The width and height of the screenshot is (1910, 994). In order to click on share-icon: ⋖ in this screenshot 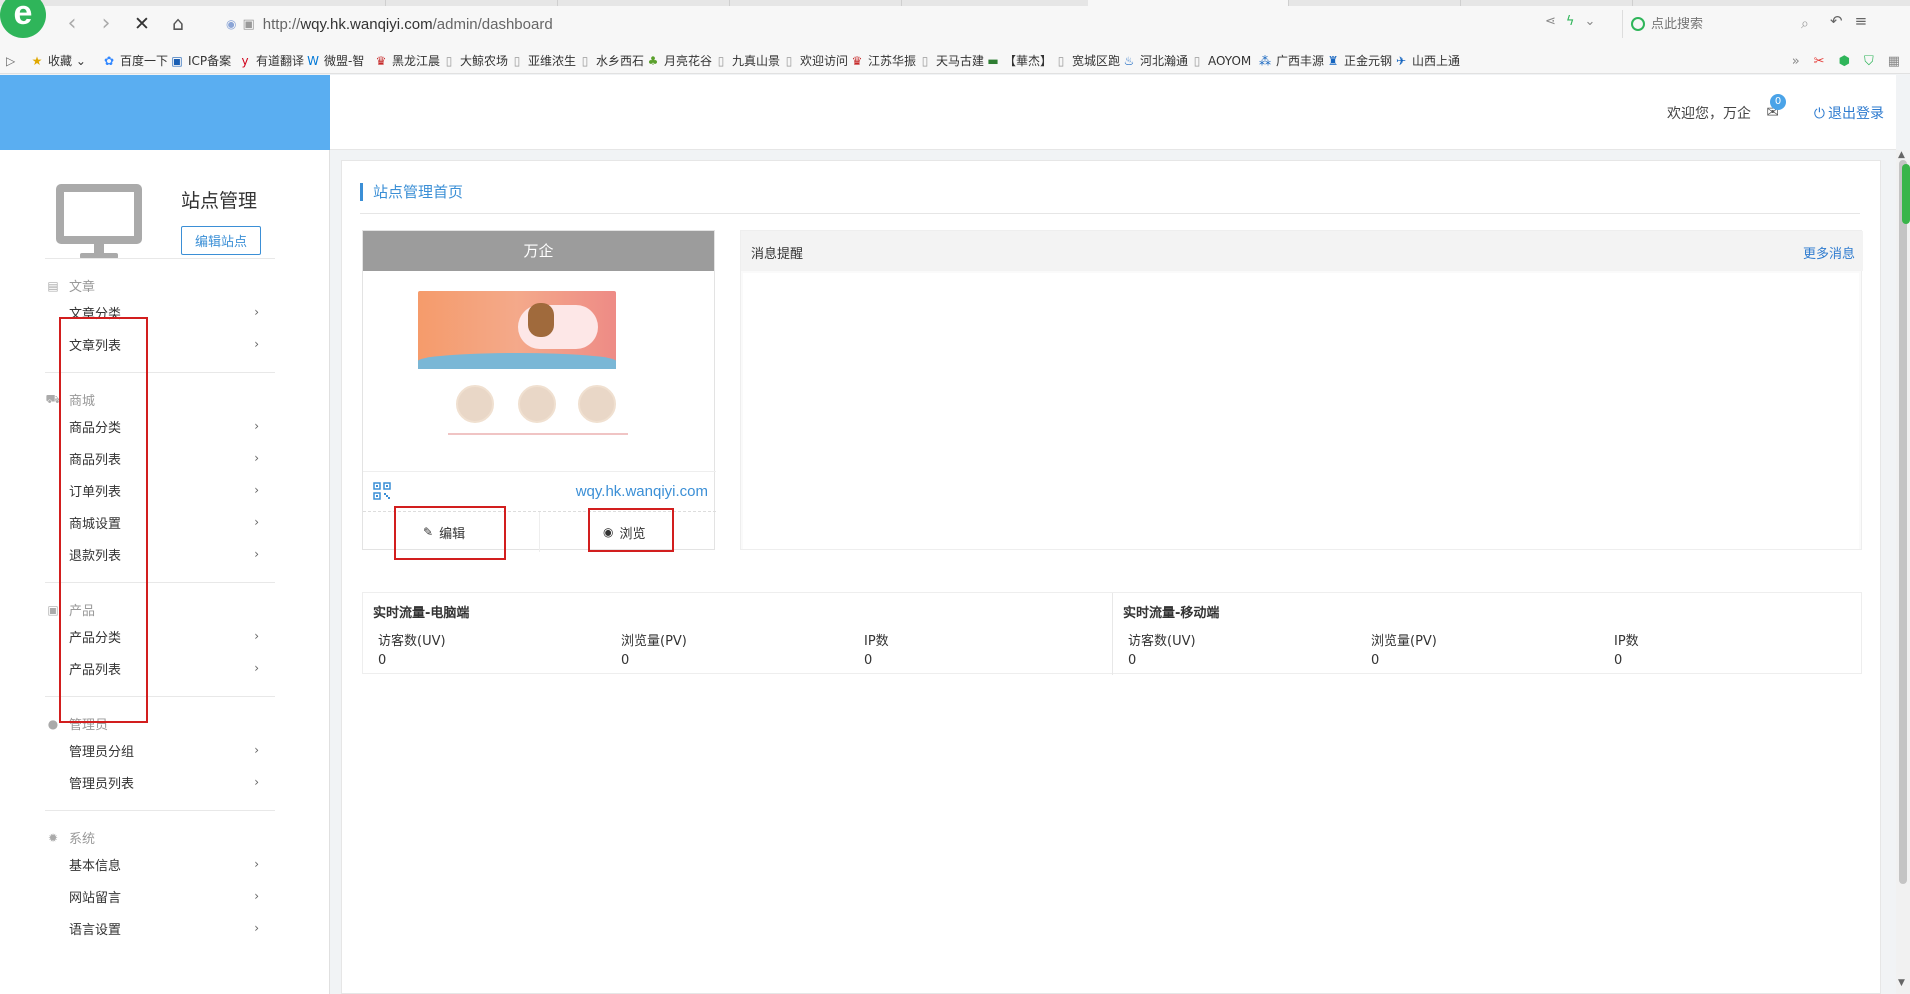, I will do `click(1550, 21)`.